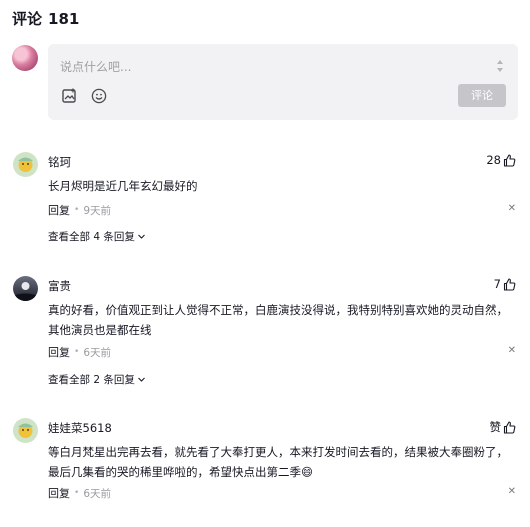 Image resolution: width=530 pixels, height=527 pixels. I want to click on like-button: 7, so click(505, 284).